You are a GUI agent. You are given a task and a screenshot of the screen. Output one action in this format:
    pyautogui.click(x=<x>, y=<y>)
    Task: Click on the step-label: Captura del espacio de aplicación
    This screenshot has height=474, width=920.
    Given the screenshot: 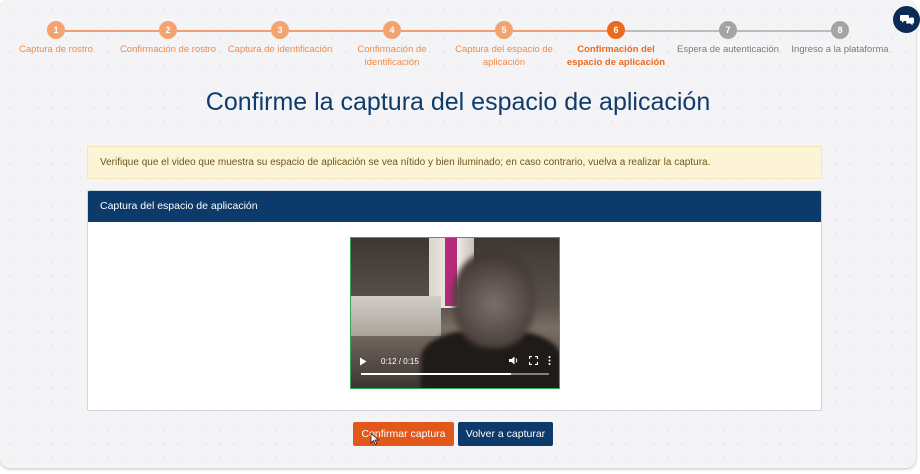 What is the action you would take?
    pyautogui.click(x=504, y=56)
    